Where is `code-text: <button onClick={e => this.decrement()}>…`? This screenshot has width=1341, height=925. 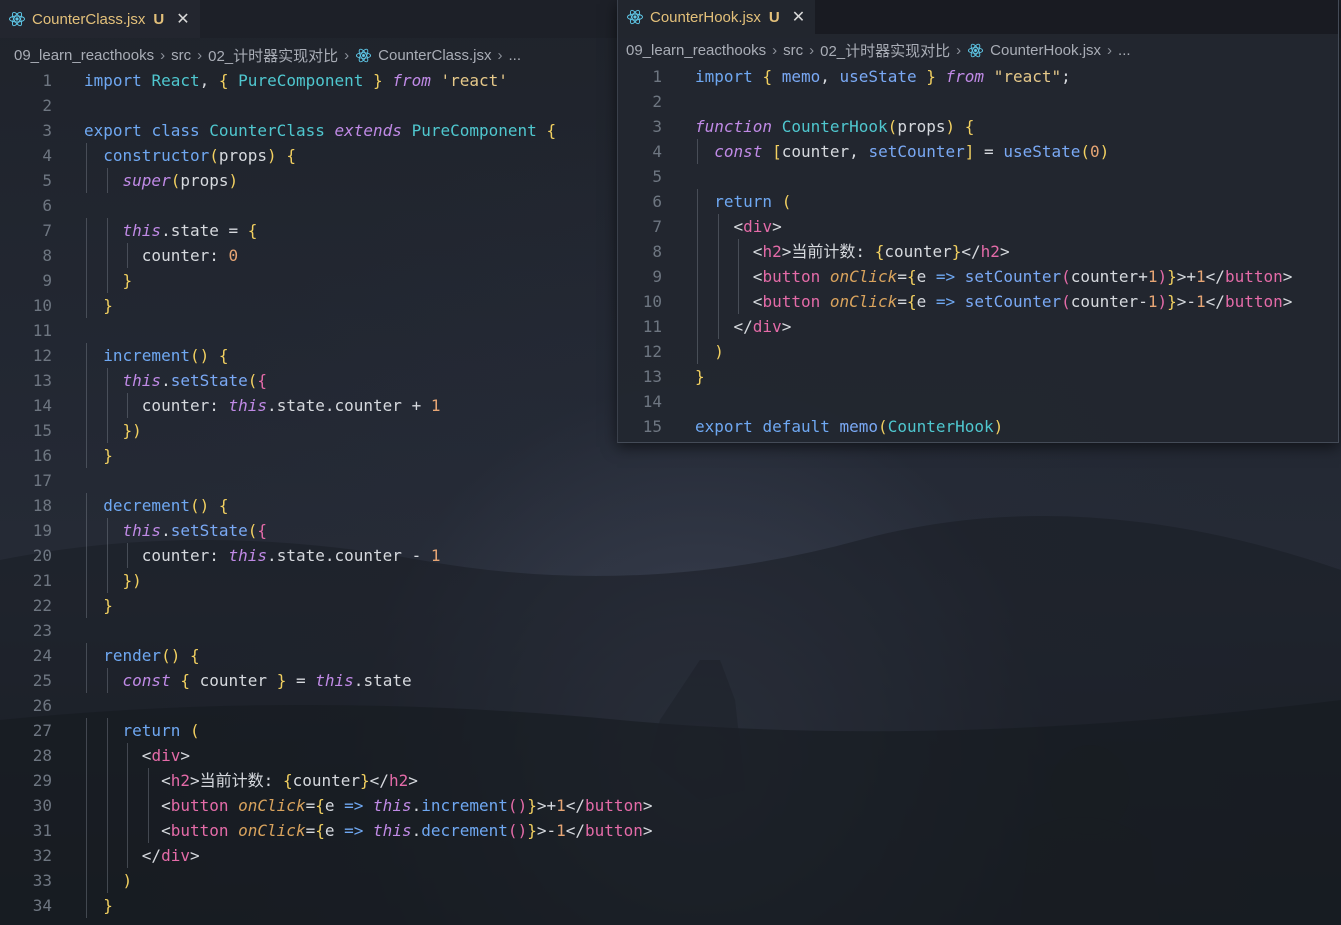 code-text: <button onClick={e => this.decrement()}>… is located at coordinates (407, 830).